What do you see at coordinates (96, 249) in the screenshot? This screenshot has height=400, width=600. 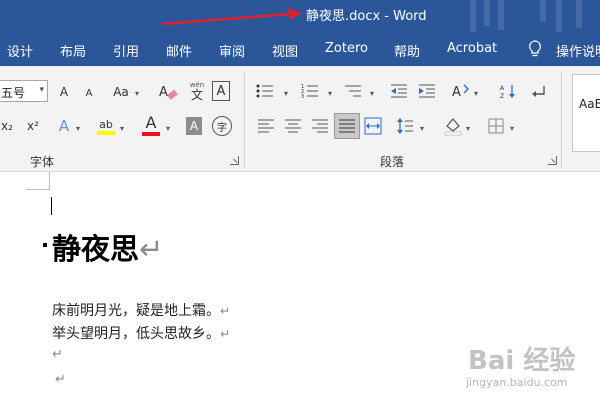 I see `heading-text: 静夜思` at bounding box center [96, 249].